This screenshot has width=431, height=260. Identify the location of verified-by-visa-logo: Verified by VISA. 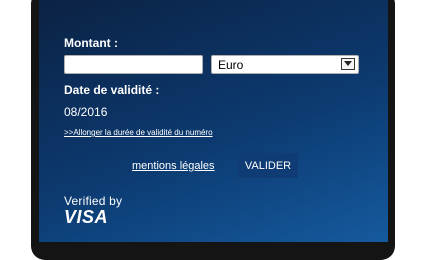
(93, 211).